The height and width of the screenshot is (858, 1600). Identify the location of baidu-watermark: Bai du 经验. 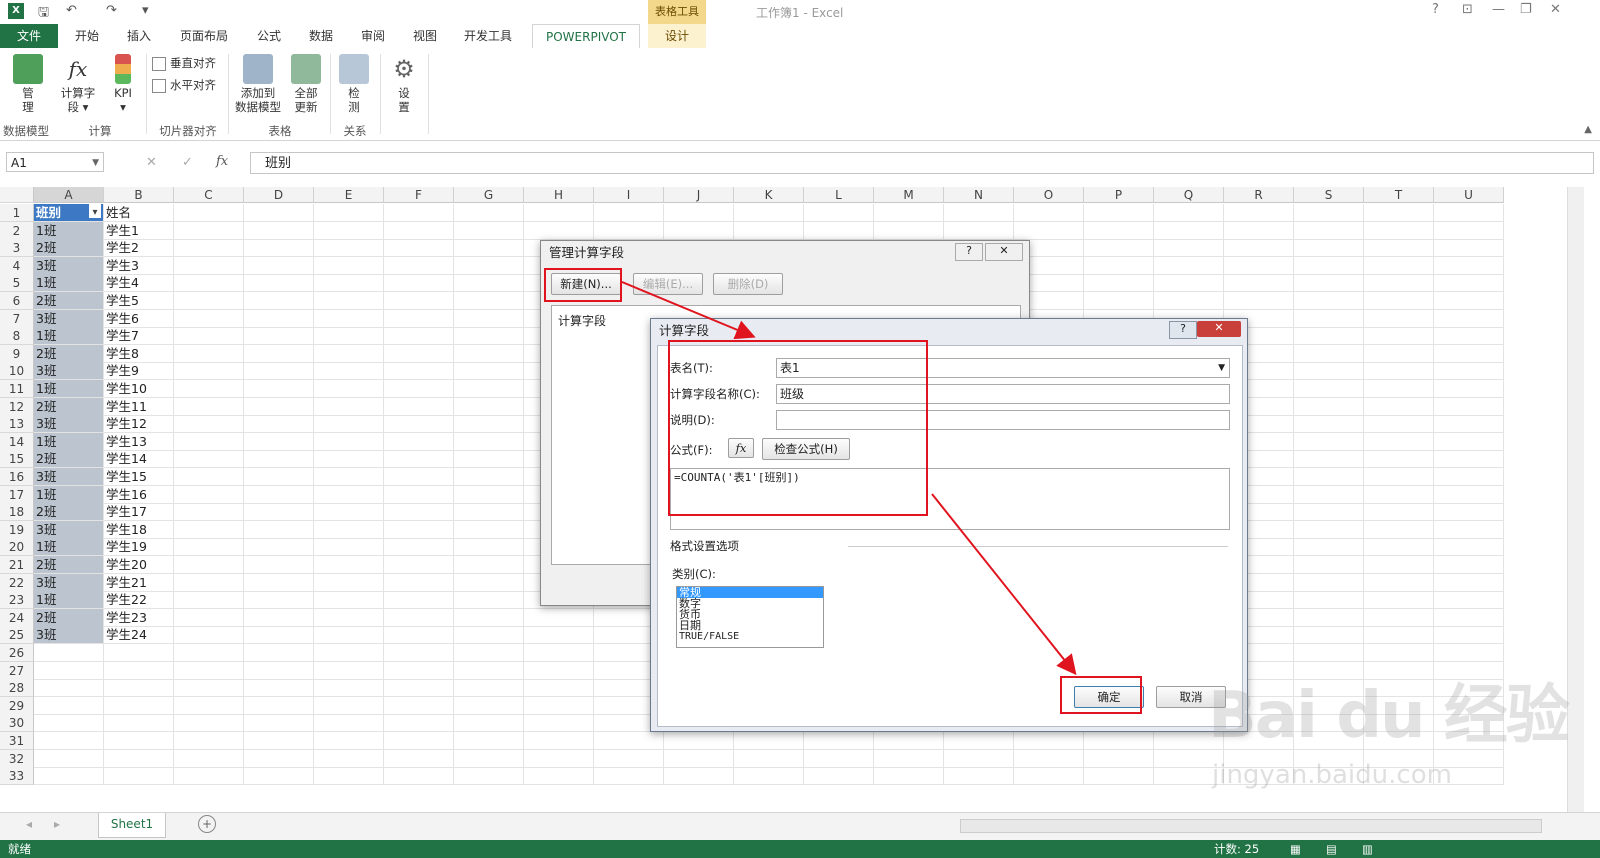
(1389, 716).